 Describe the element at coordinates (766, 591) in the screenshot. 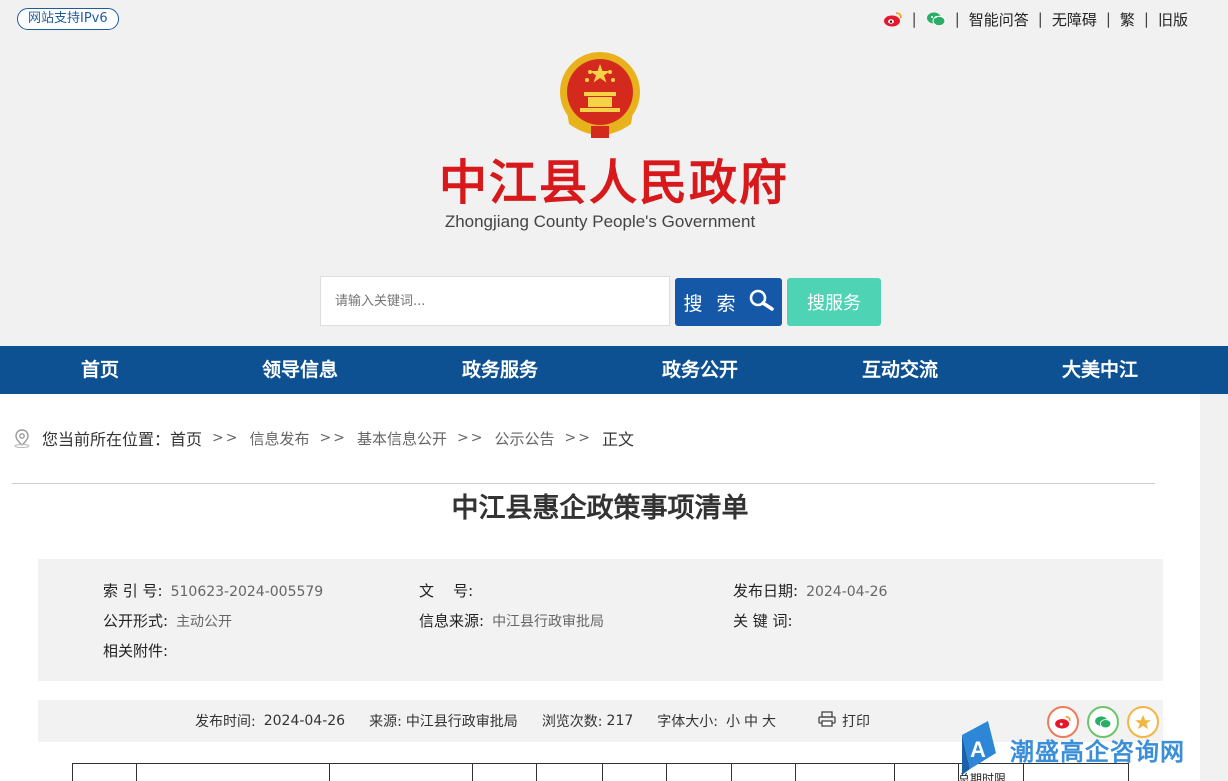

I see `meta-date-label: 发布日期:` at that location.